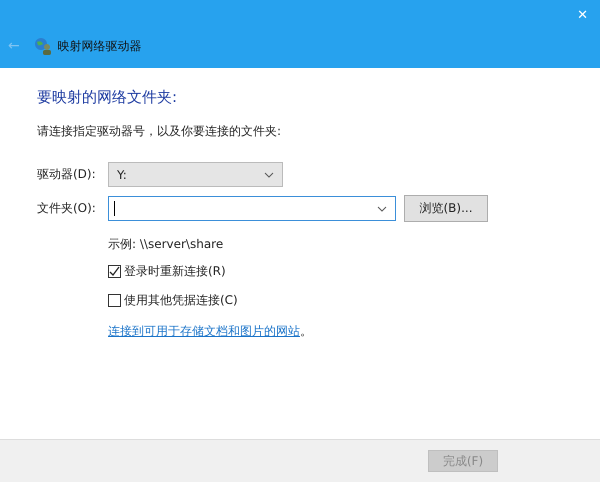  Describe the element at coordinates (166, 244) in the screenshot. I see `example-text: 示例: \\server\share` at that location.